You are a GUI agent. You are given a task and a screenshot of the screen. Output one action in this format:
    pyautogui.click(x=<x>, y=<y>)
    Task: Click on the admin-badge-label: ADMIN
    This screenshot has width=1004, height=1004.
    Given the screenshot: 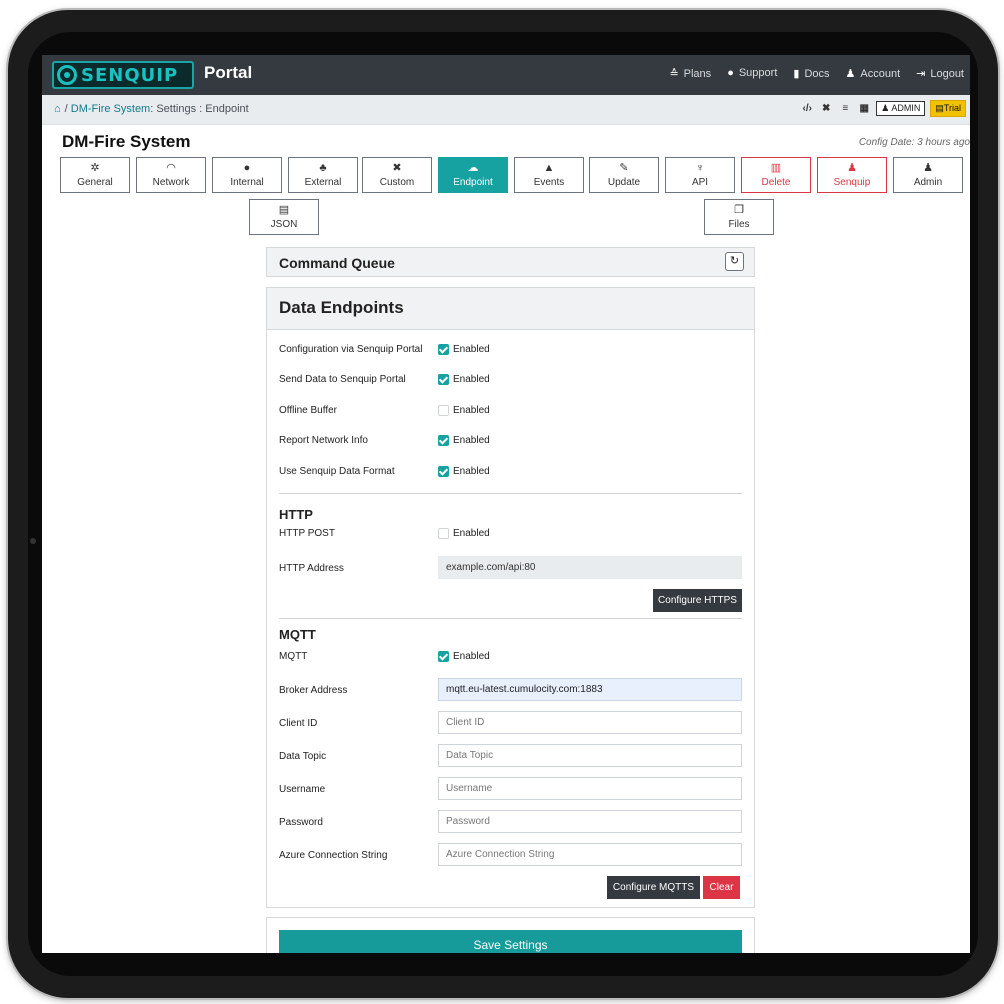 What is the action you would take?
    pyautogui.click(x=906, y=108)
    